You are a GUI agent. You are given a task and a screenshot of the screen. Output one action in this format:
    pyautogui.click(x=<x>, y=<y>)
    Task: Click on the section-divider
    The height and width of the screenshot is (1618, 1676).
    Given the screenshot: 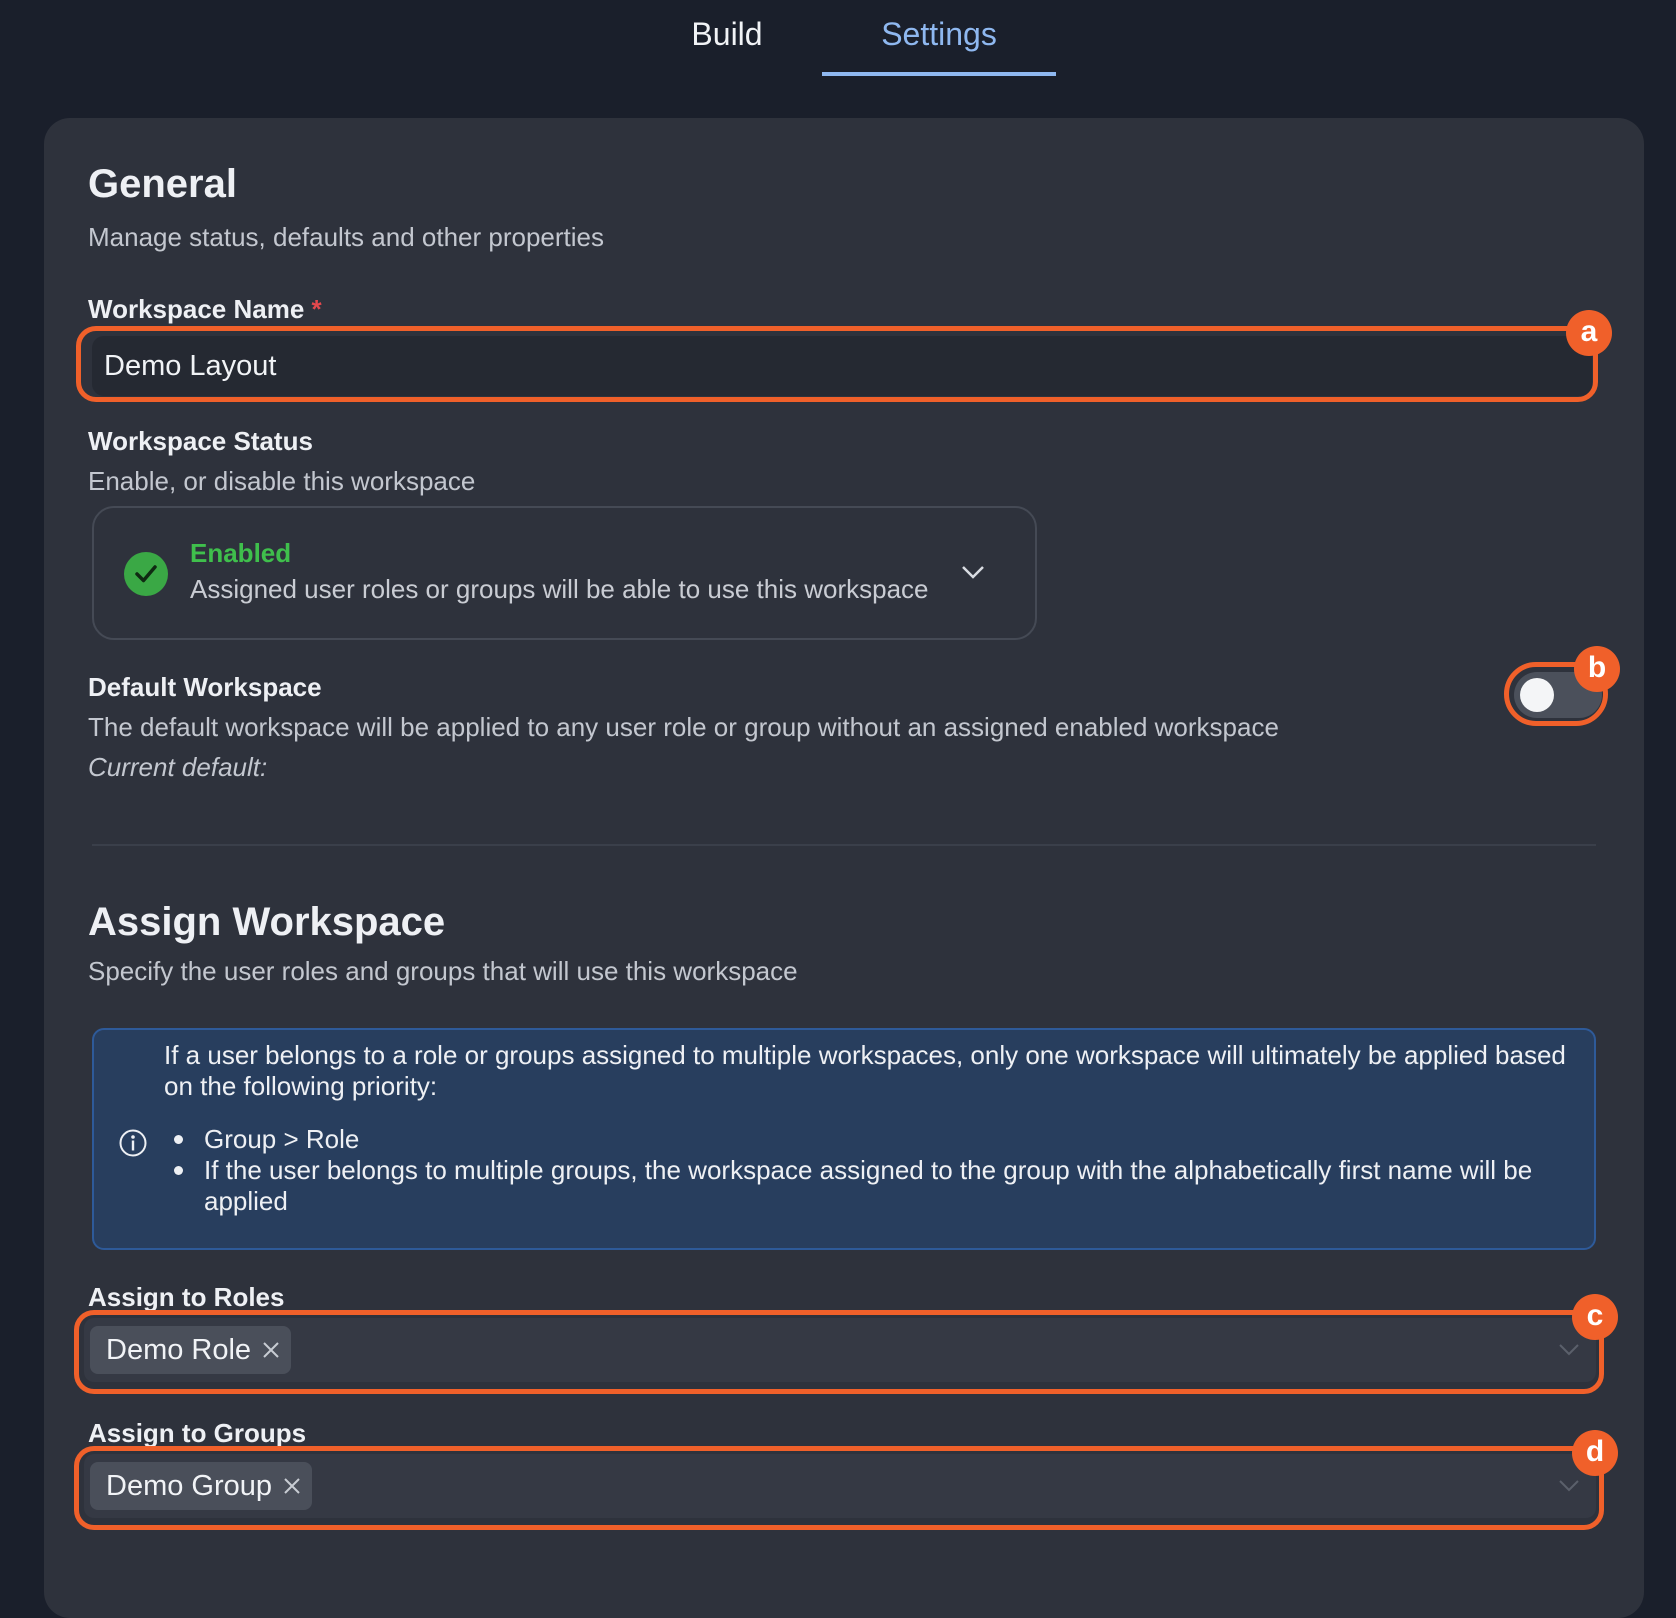 What is the action you would take?
    pyautogui.click(x=844, y=845)
    